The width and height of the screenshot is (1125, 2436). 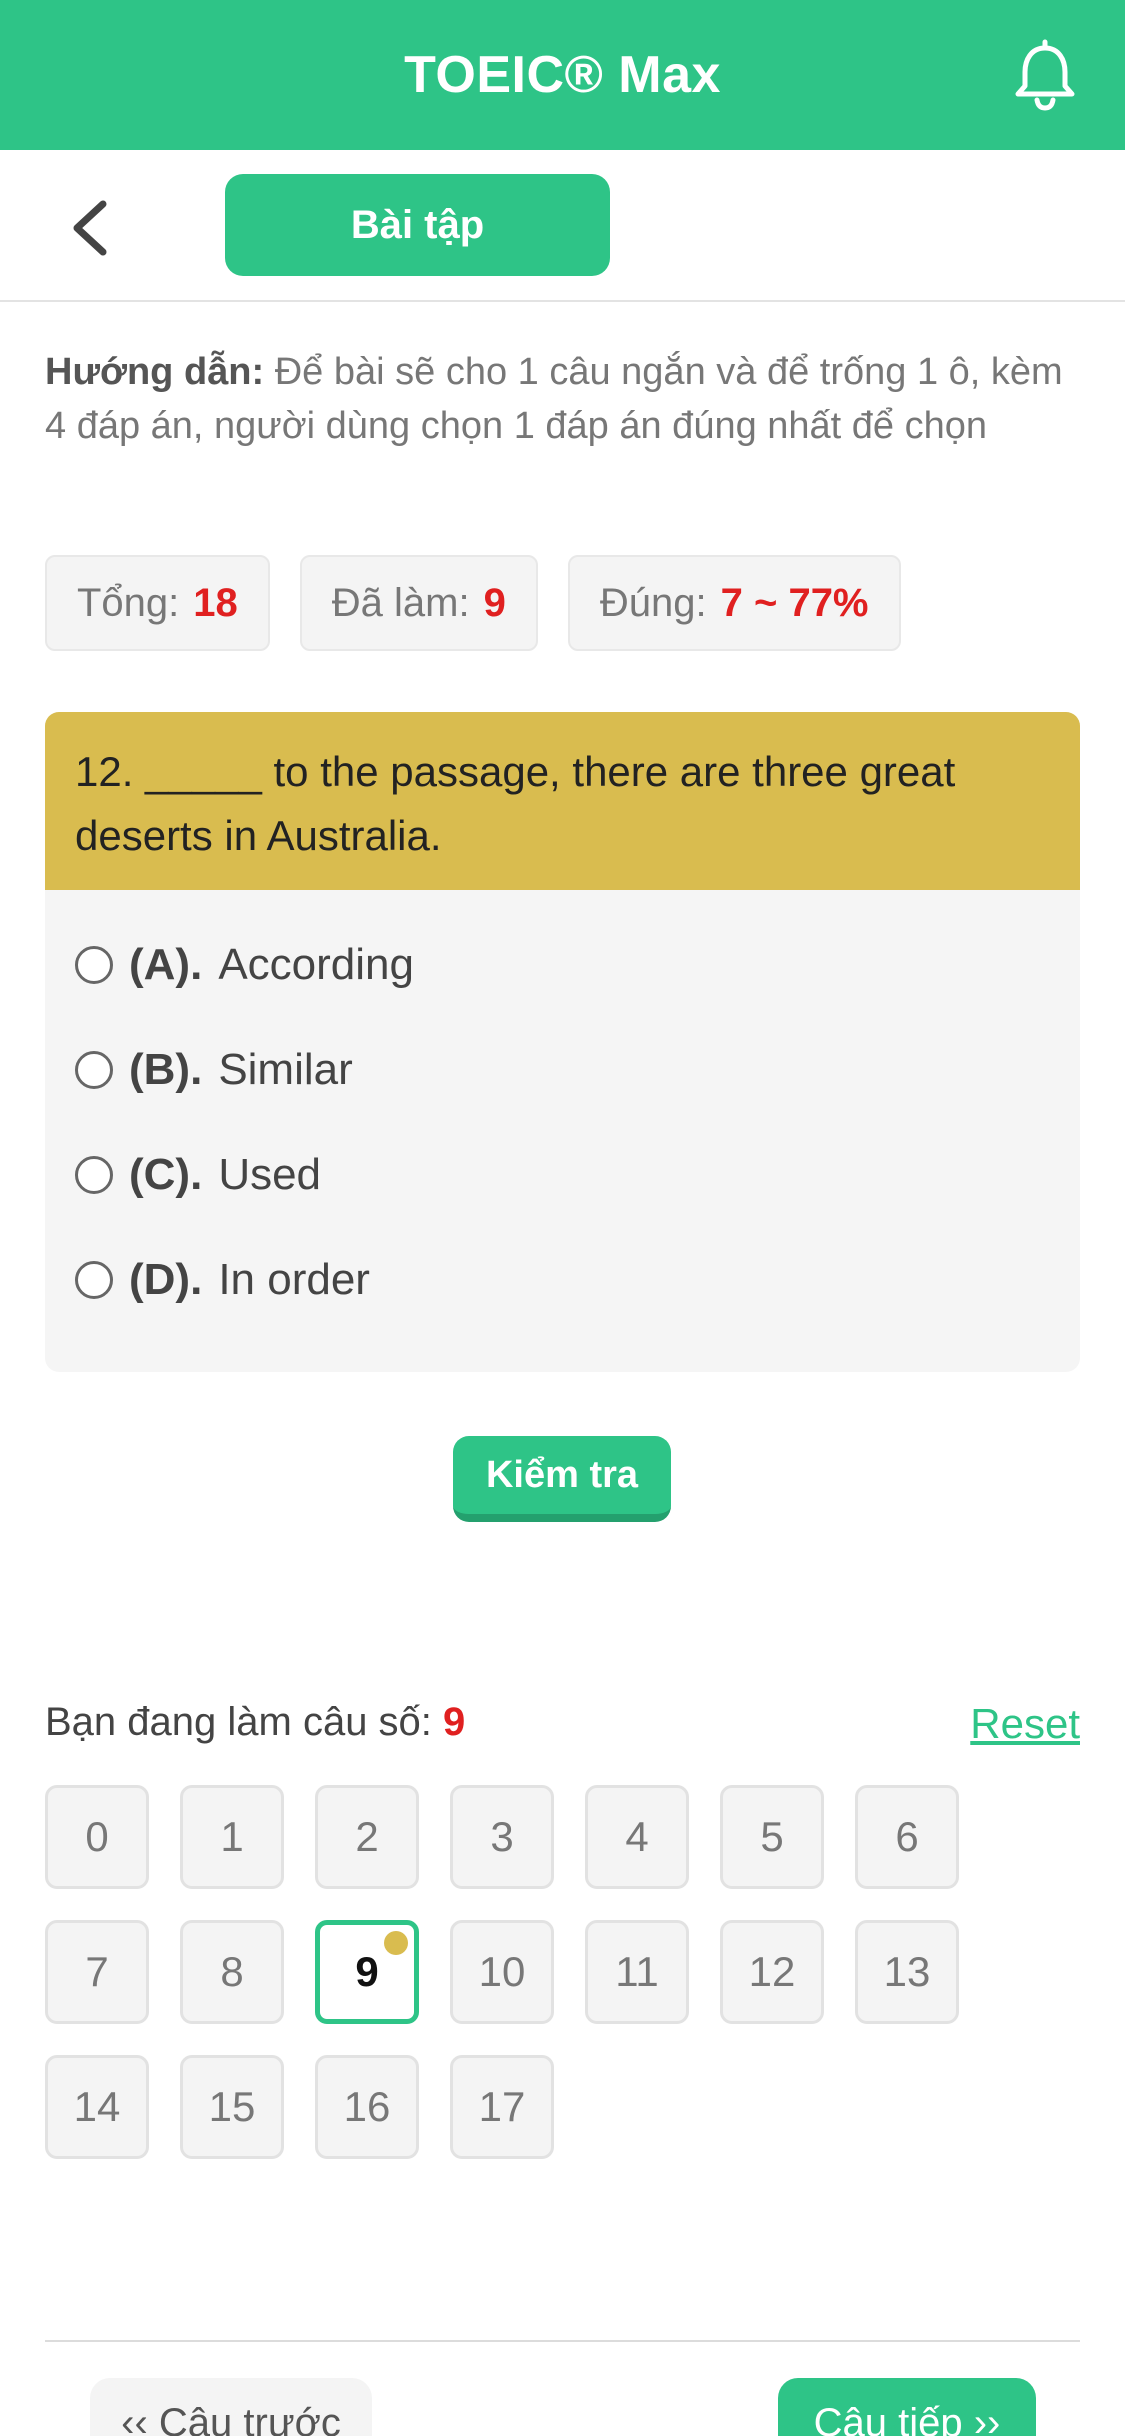 What do you see at coordinates (94, 964) in the screenshot?
I see `radio-a` at bounding box center [94, 964].